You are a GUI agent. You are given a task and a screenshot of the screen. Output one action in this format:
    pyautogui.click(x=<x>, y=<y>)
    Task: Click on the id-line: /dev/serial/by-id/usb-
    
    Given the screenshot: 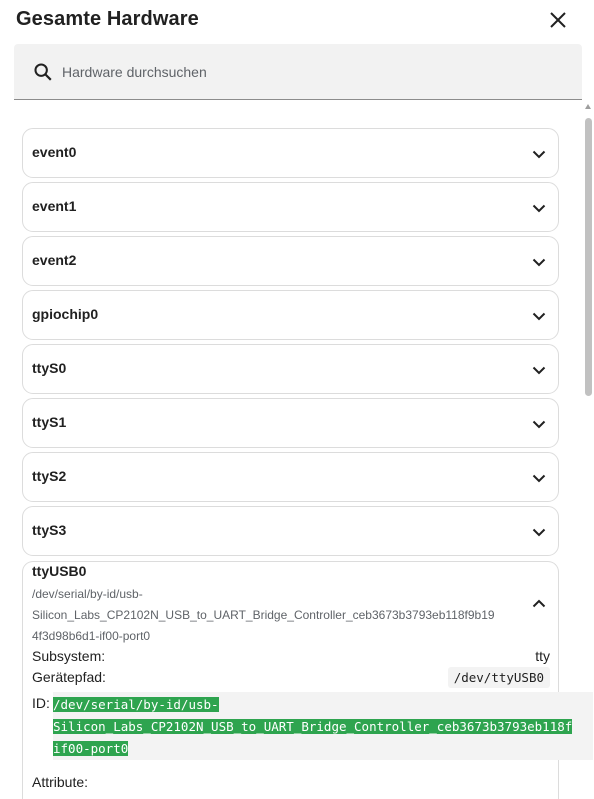 What is the action you would take?
    pyautogui.click(x=136, y=704)
    